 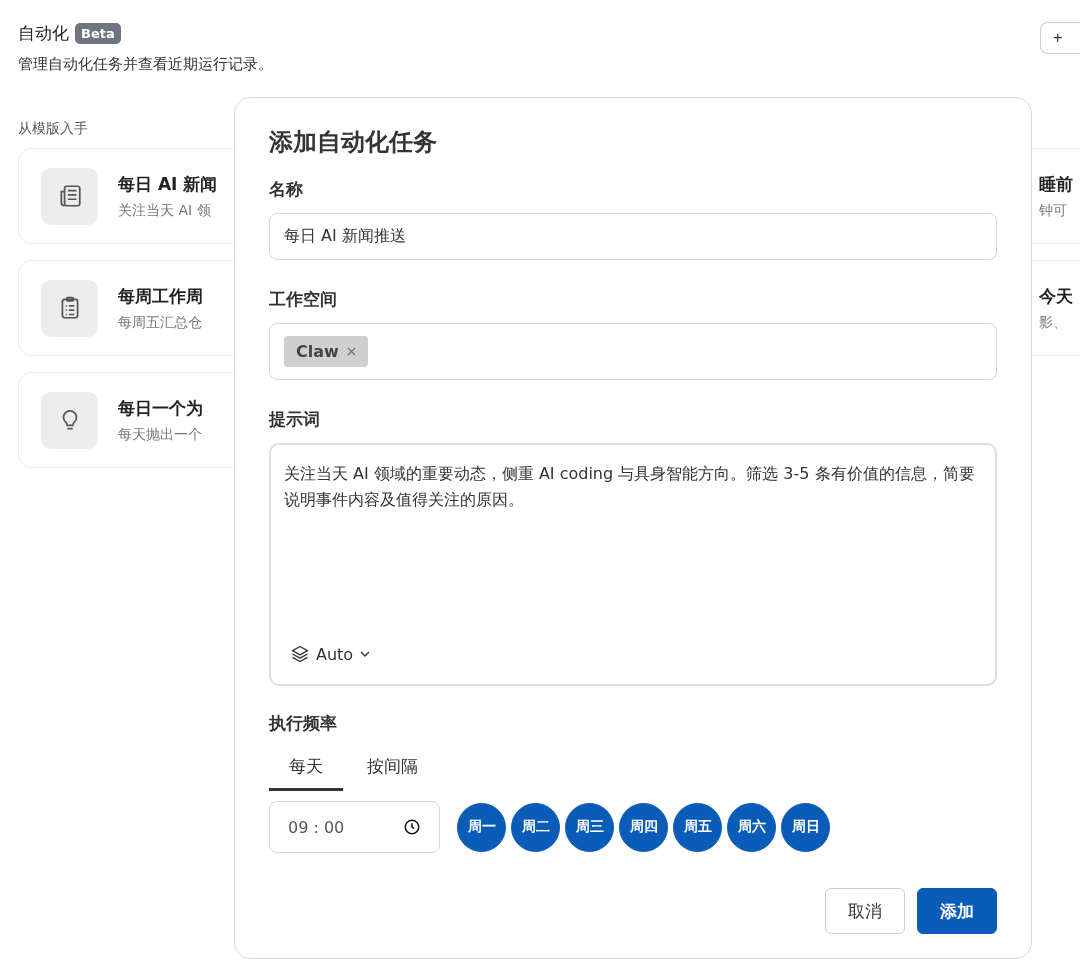 I want to click on prompt-text: 关注当天 AI 领域的重要动态，侧重 AI coding 与具身智能方向。筛选 3-5 条有价值的信息，简要说明事件内容及值得关注的原因。, so click(x=630, y=487).